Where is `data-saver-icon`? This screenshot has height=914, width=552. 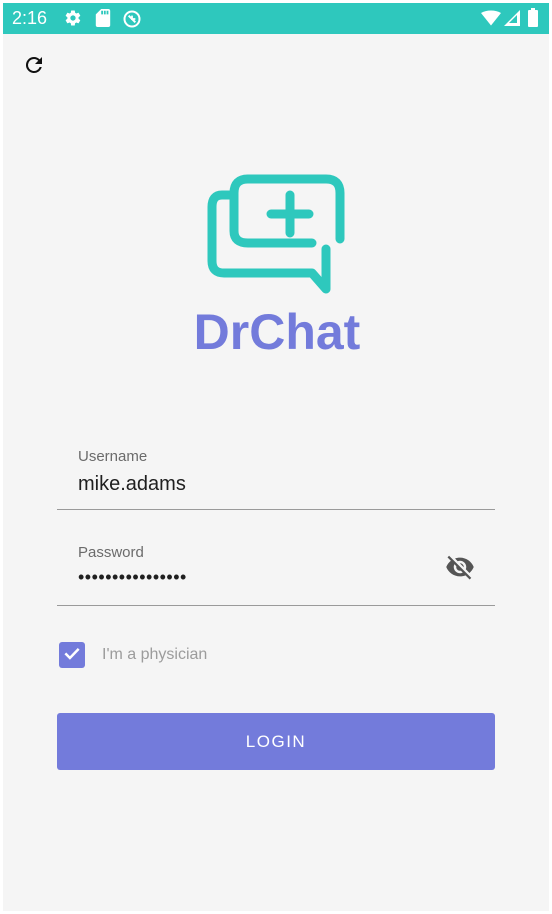
data-saver-icon is located at coordinates (132, 21).